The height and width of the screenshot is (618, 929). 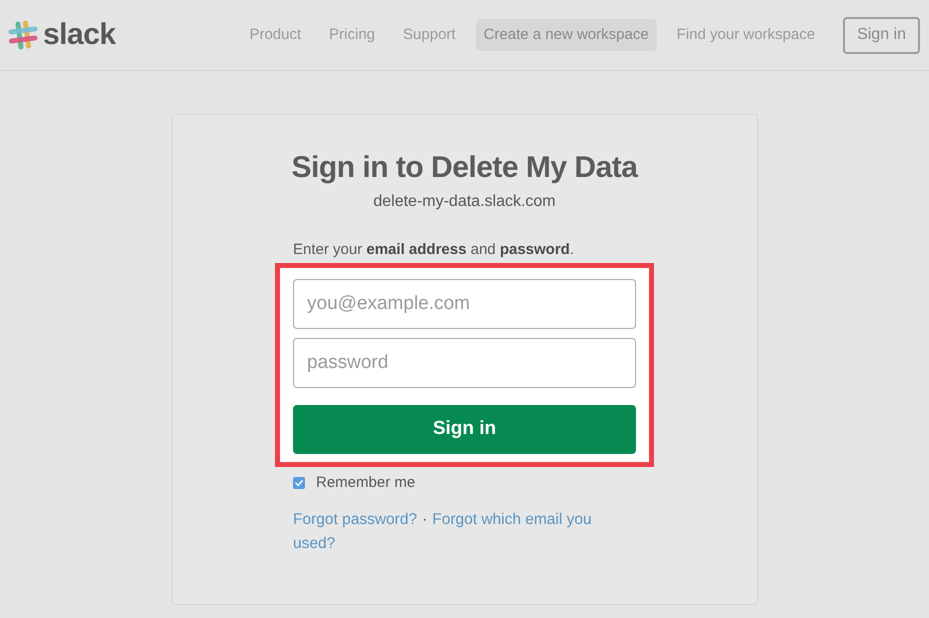 I want to click on hash-logo-icon, so click(x=23, y=35).